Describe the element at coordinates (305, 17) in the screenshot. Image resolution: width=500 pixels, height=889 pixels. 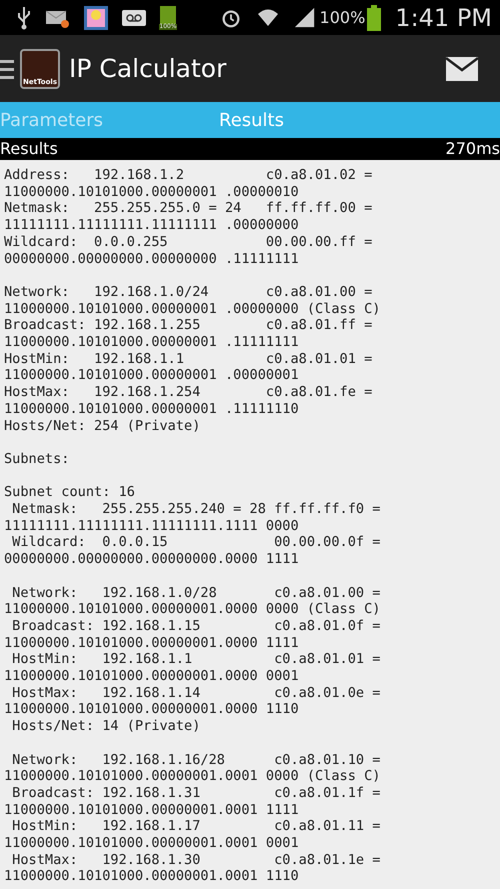
I see `signal-icon` at that location.